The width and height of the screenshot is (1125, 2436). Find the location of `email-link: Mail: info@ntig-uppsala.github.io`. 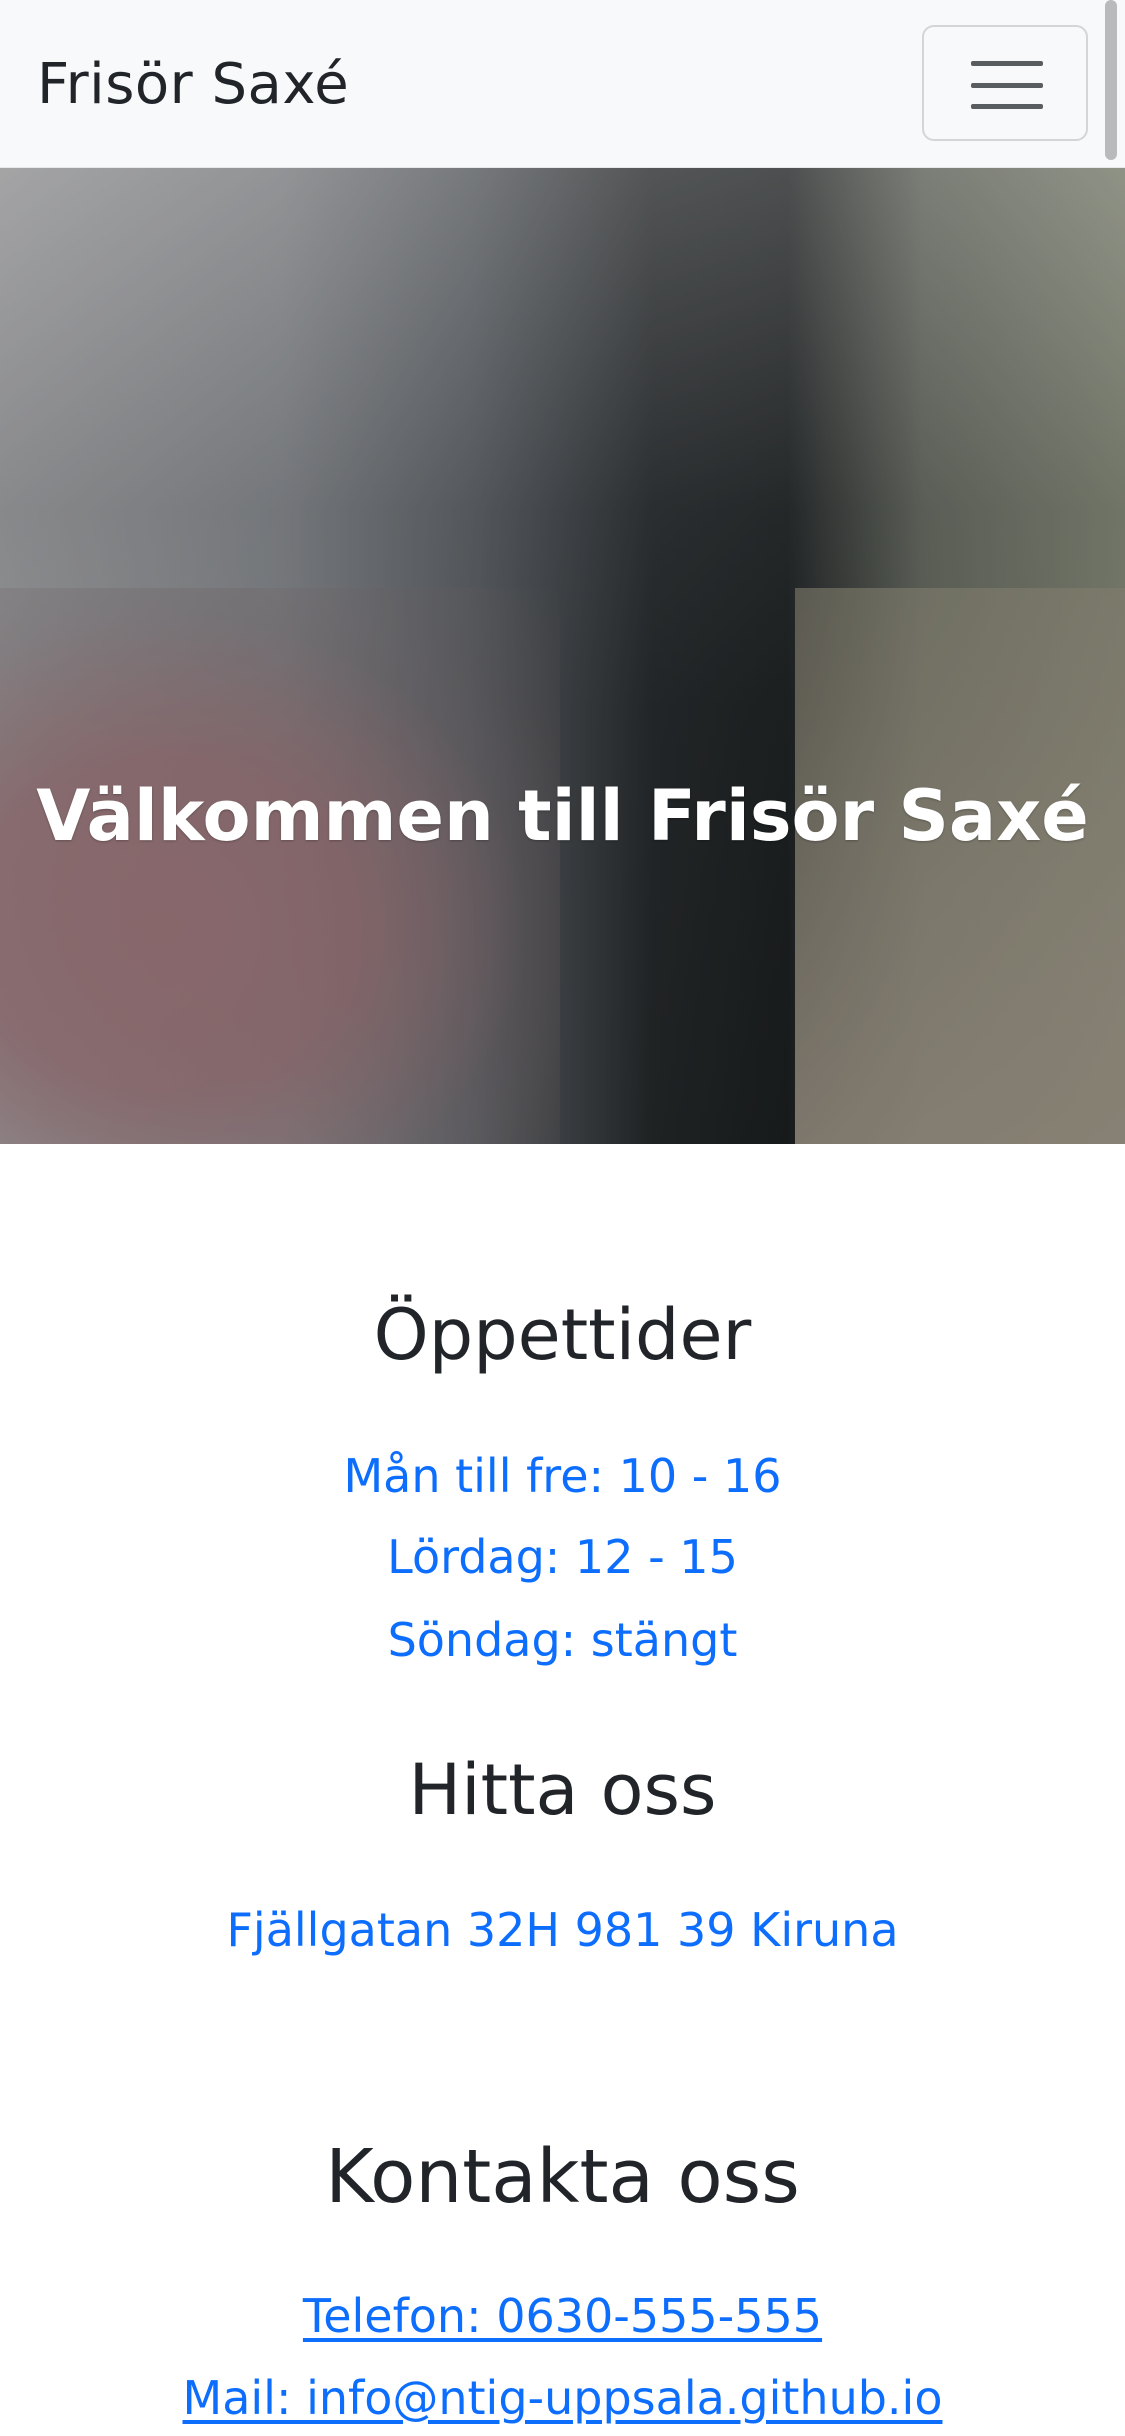

email-link: Mail: info@ntig-uppsala.github.io is located at coordinates (562, 2398).